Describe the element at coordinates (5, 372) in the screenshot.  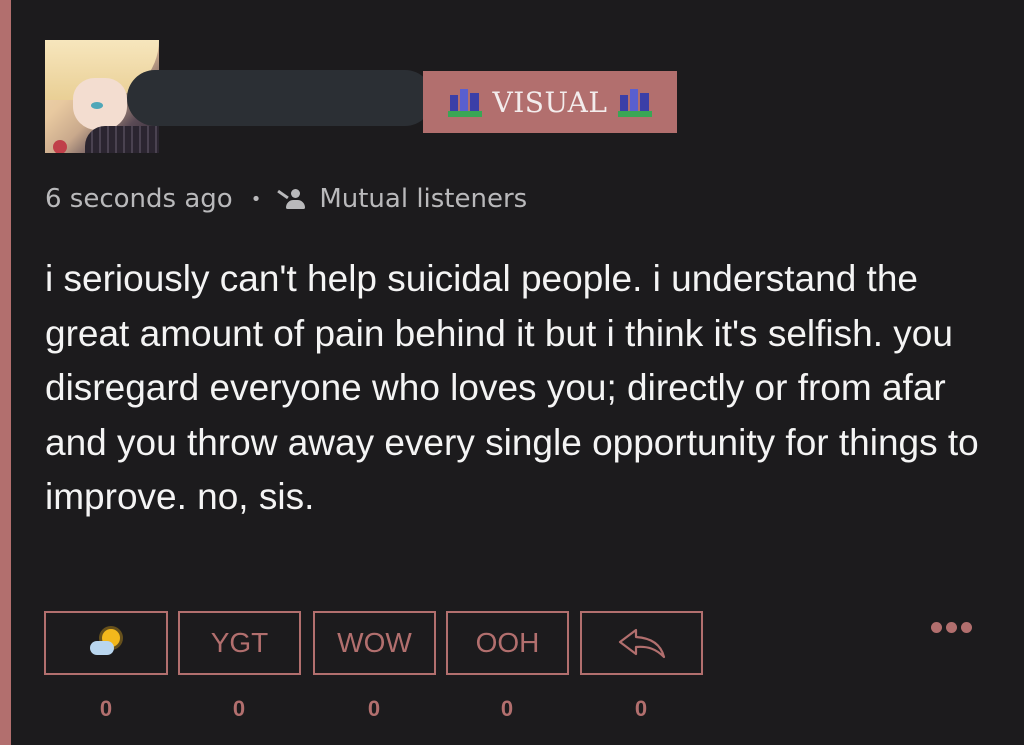
I see `left-accent-bar` at that location.